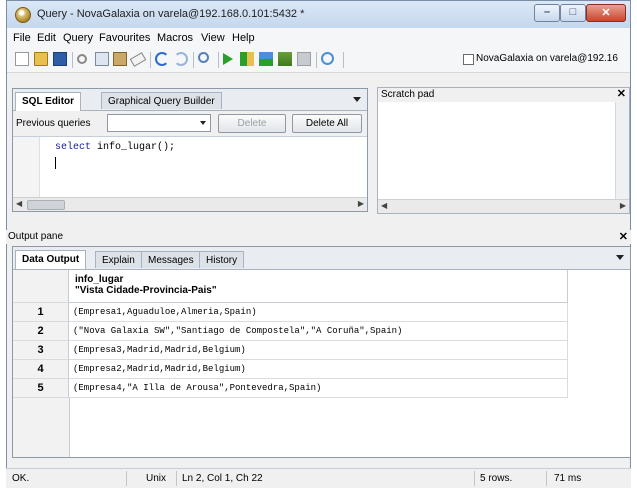  I want to click on sql-keyword: select, so click(73, 147).